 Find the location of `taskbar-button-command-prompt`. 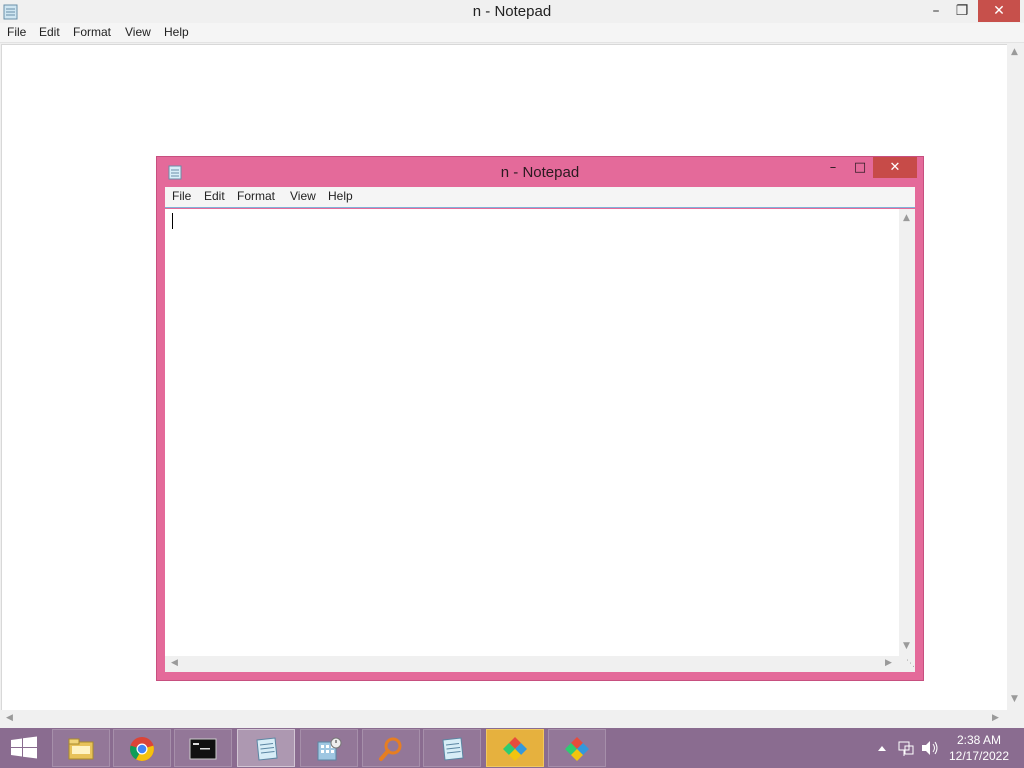

taskbar-button-command-prompt is located at coordinates (203, 748).